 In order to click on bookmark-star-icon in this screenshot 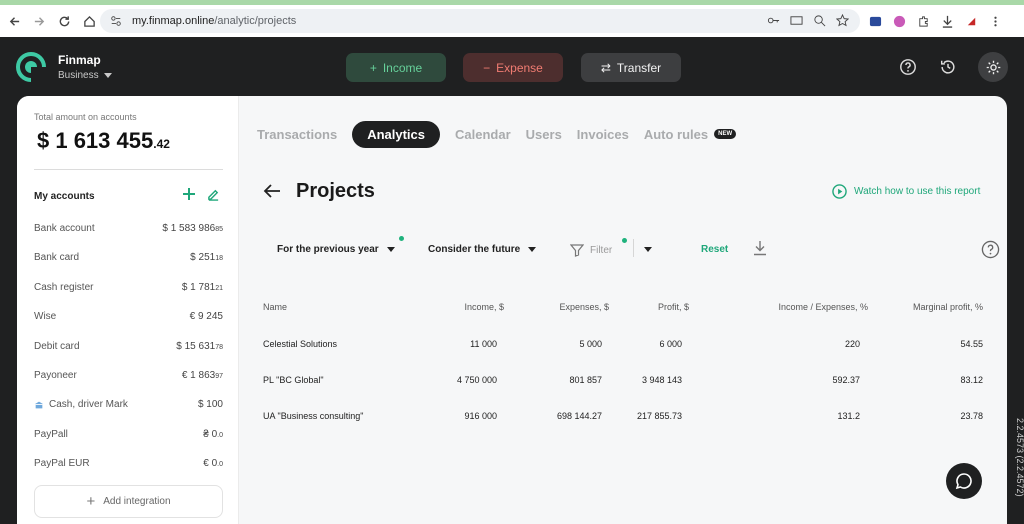, I will do `click(842, 20)`.